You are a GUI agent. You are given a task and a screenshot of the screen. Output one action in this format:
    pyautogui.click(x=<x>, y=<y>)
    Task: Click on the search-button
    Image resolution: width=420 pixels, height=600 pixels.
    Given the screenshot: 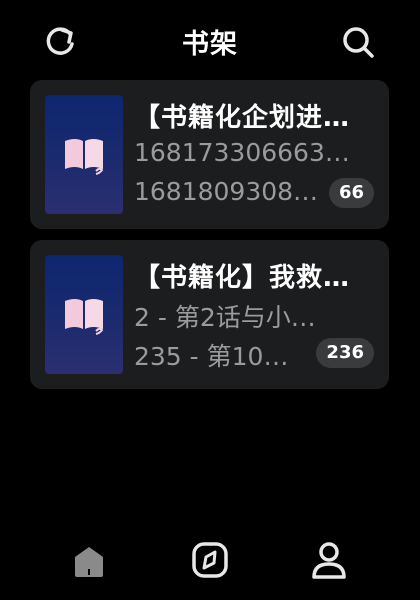 What is the action you would take?
    pyautogui.click(x=358, y=42)
    